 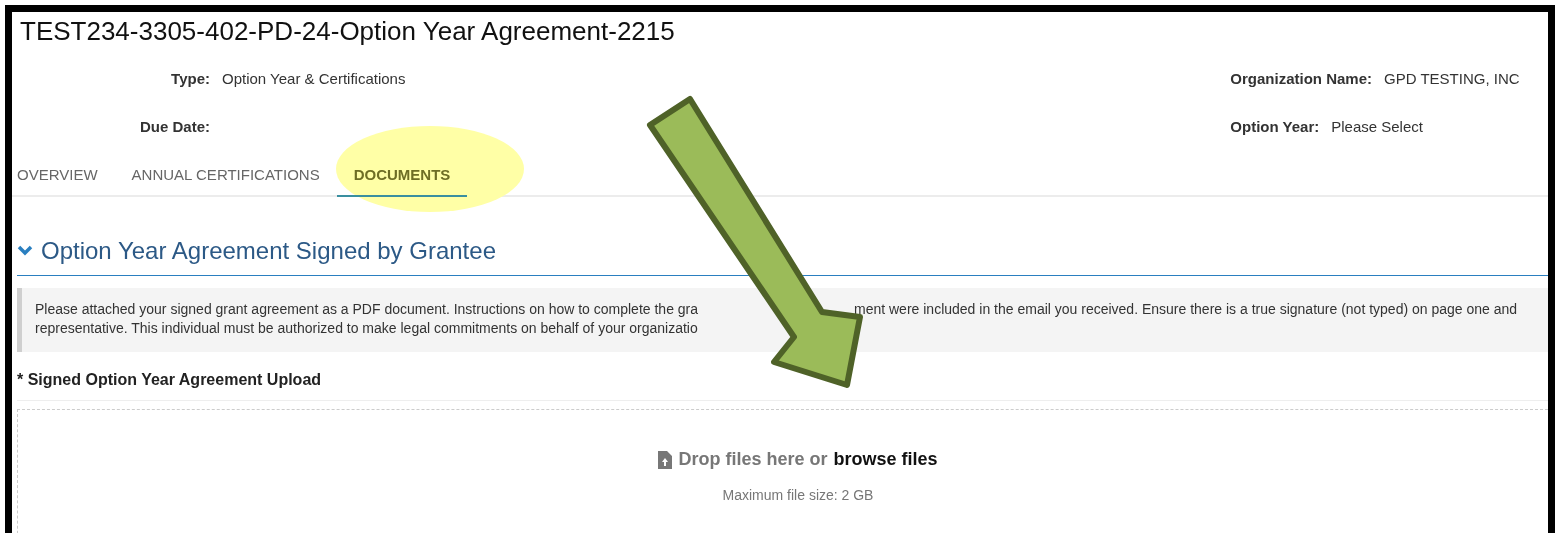 What do you see at coordinates (174, 126) in the screenshot?
I see `field-label: Due Date:` at bounding box center [174, 126].